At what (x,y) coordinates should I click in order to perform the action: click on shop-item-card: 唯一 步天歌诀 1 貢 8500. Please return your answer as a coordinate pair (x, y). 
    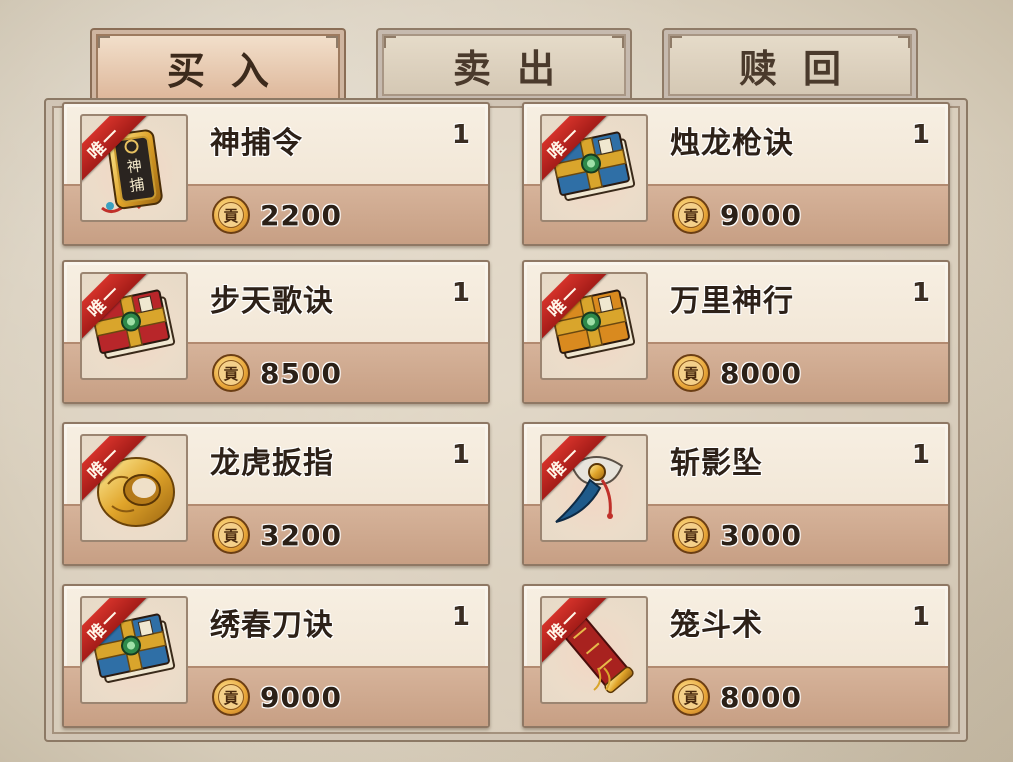
    Looking at the image, I should click on (276, 332).